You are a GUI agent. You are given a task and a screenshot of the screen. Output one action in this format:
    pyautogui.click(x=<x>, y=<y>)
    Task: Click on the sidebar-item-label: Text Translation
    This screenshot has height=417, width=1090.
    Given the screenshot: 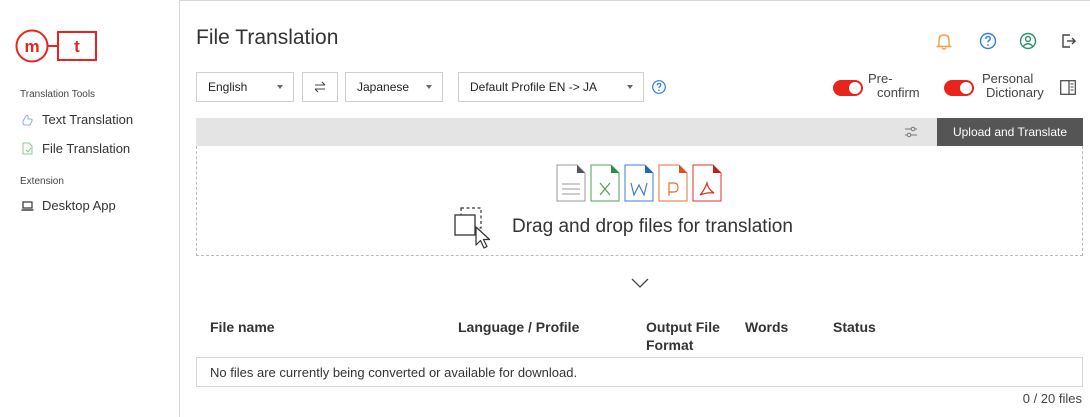 What is the action you would take?
    pyautogui.click(x=88, y=119)
    